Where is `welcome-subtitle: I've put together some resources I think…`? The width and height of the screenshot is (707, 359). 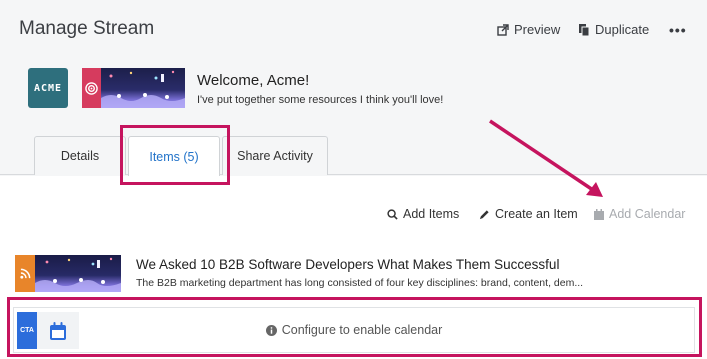
welcome-subtitle: I've put together some resources I think… is located at coordinates (320, 100).